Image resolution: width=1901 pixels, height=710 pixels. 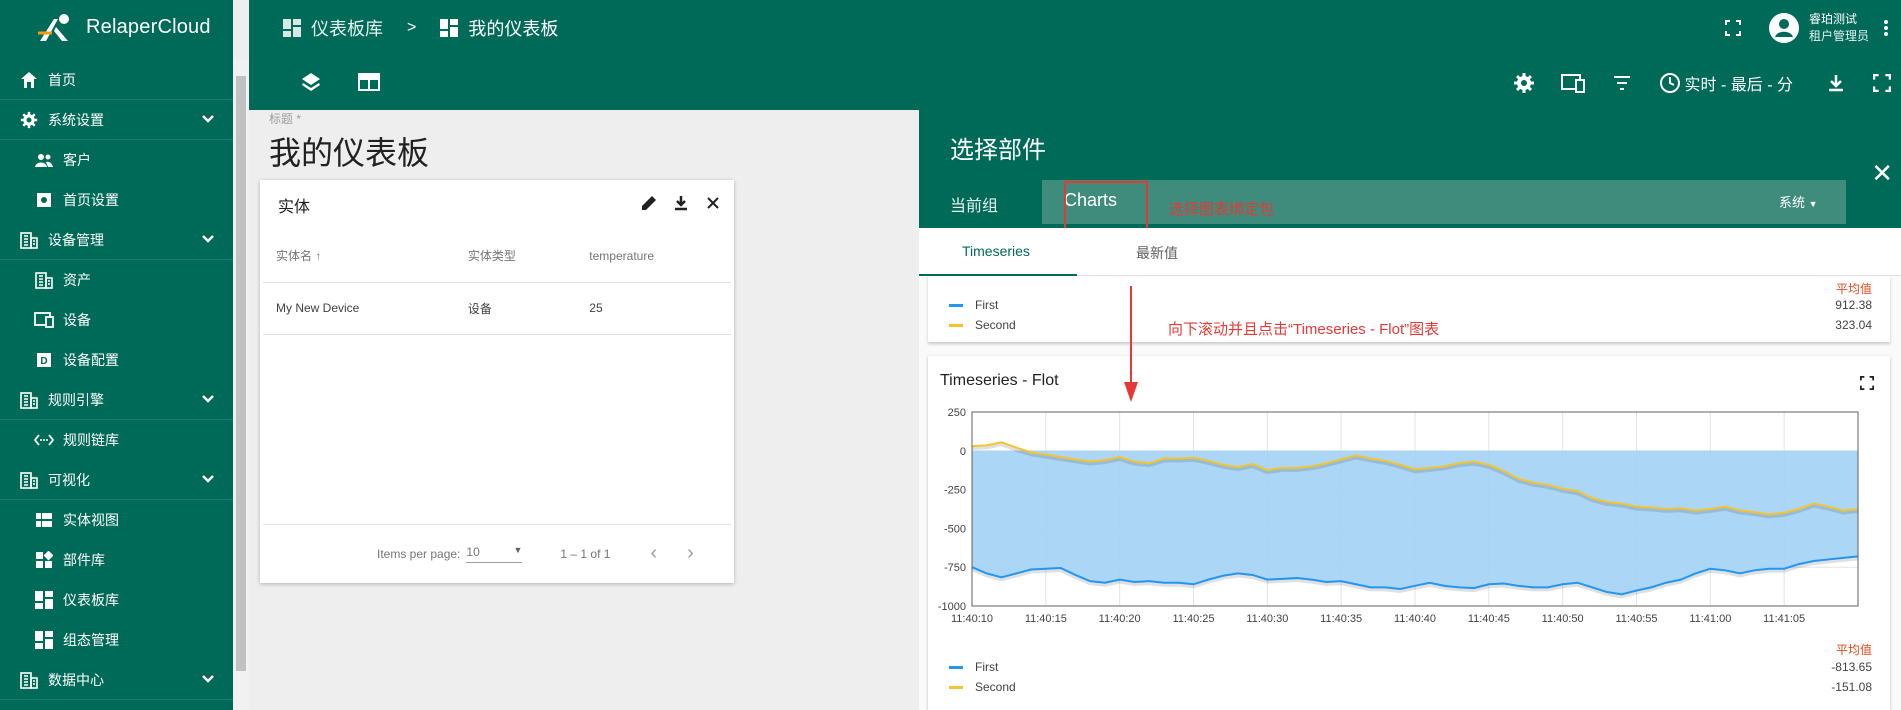 I want to click on items-per-page-label: Items per page:, so click(x=419, y=553).